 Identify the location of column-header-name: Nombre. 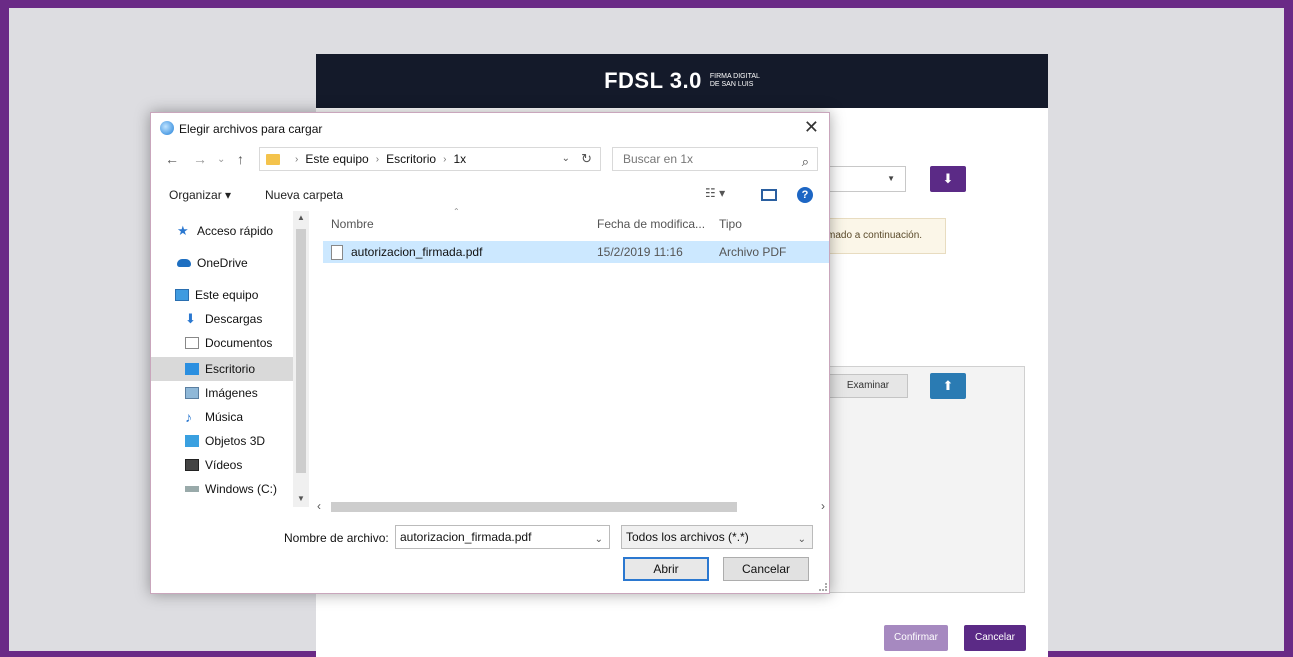
(352, 224).